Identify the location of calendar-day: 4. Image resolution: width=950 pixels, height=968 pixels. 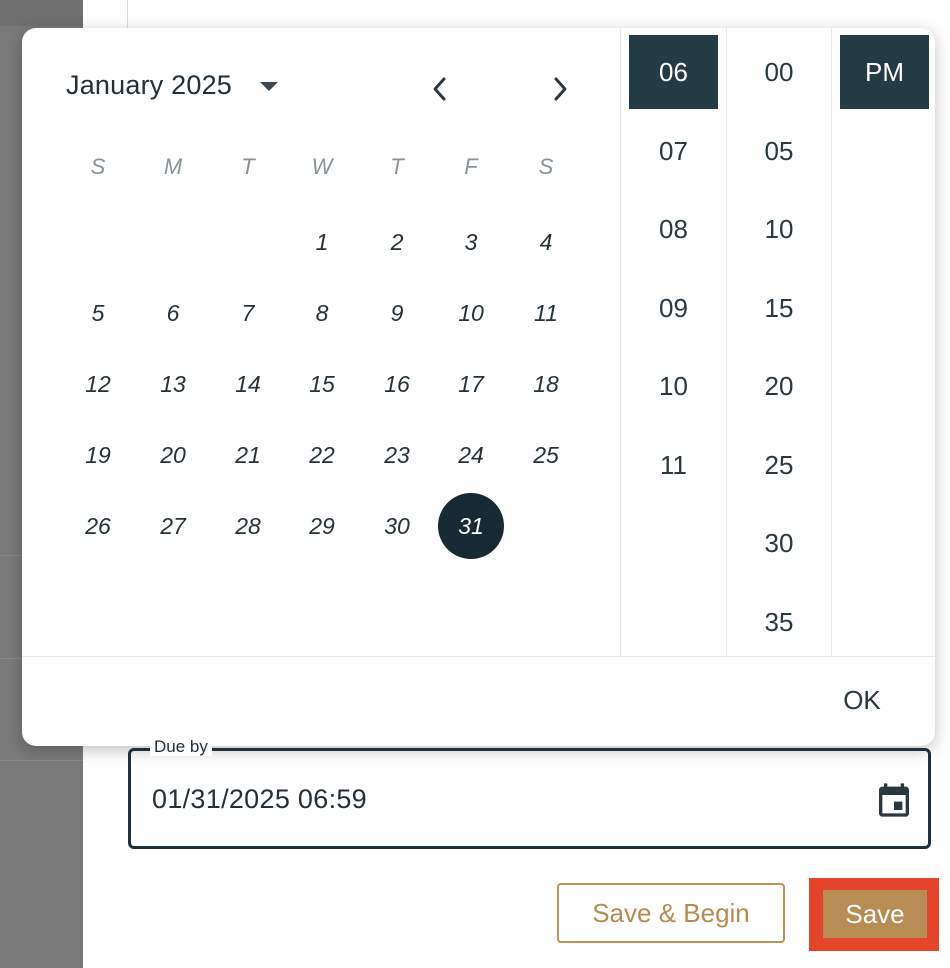
(546, 242).